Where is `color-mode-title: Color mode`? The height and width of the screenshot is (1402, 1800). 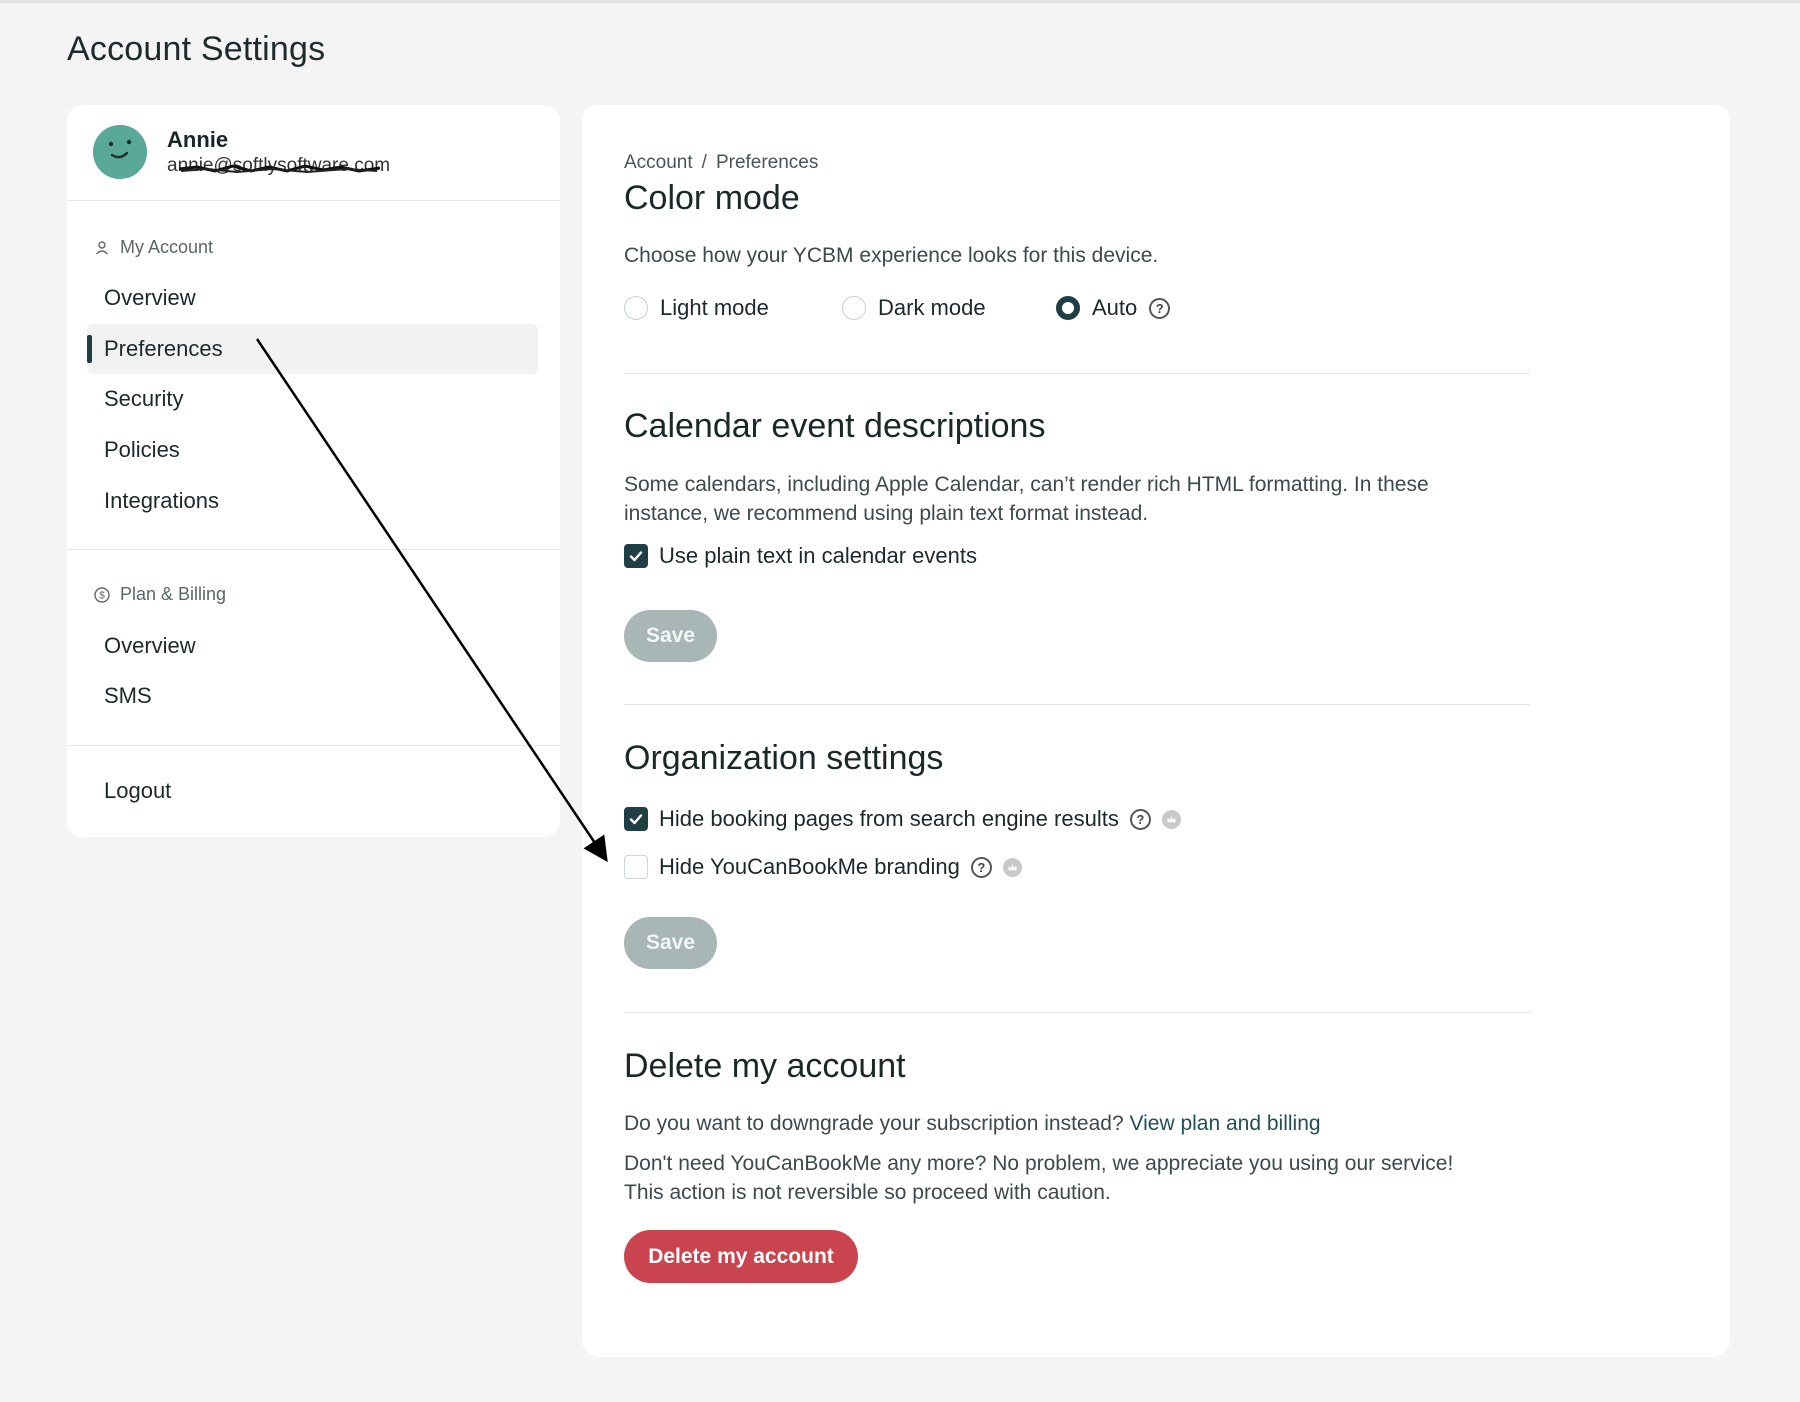
color-mode-title: Color mode is located at coordinates (712, 198).